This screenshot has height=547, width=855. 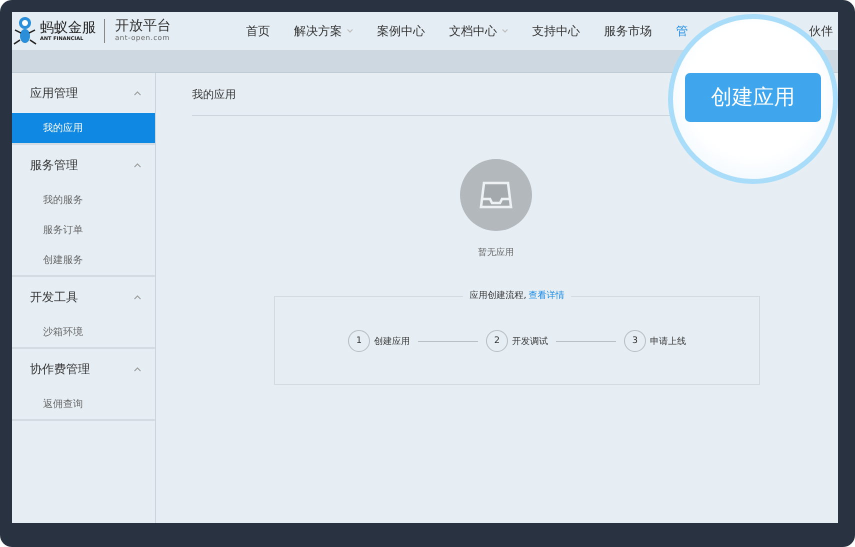 I want to click on step-number: 3, so click(x=635, y=341).